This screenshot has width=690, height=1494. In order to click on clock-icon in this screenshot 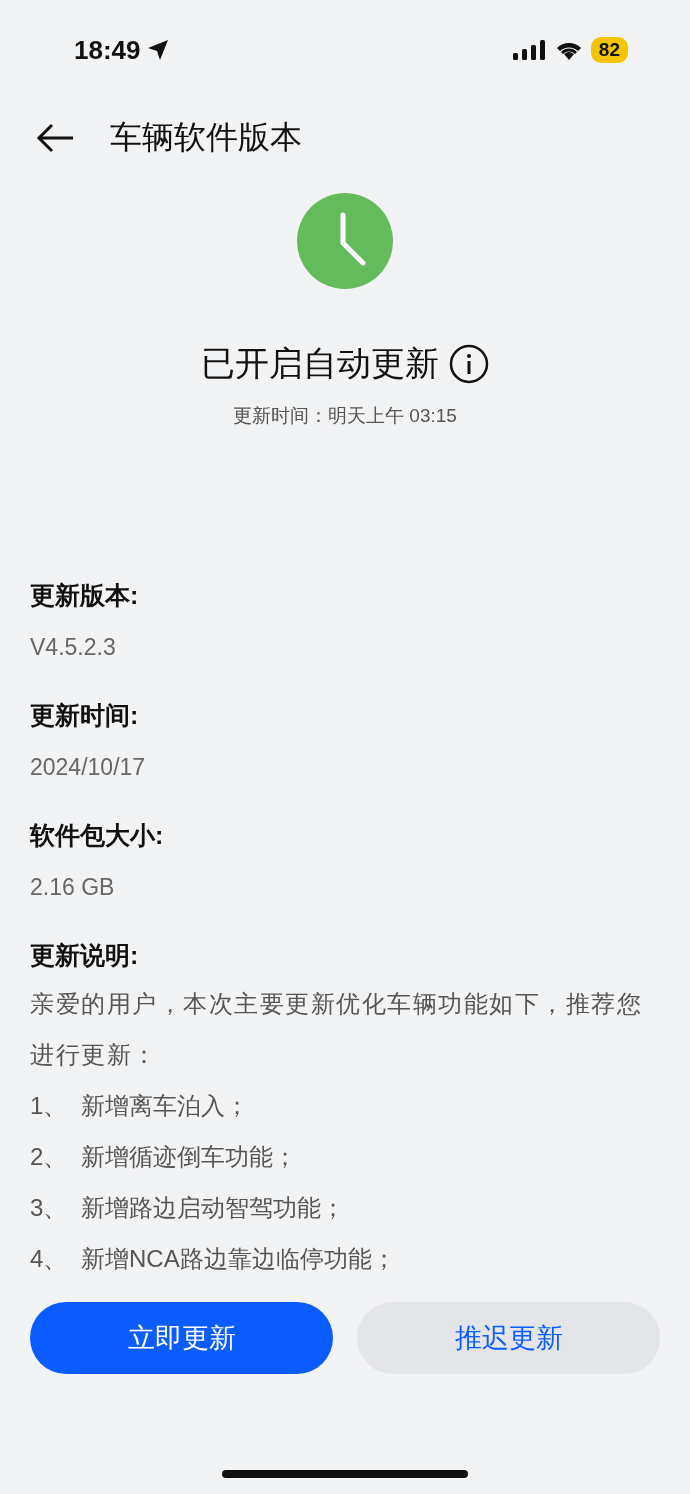, I will do `click(345, 241)`.